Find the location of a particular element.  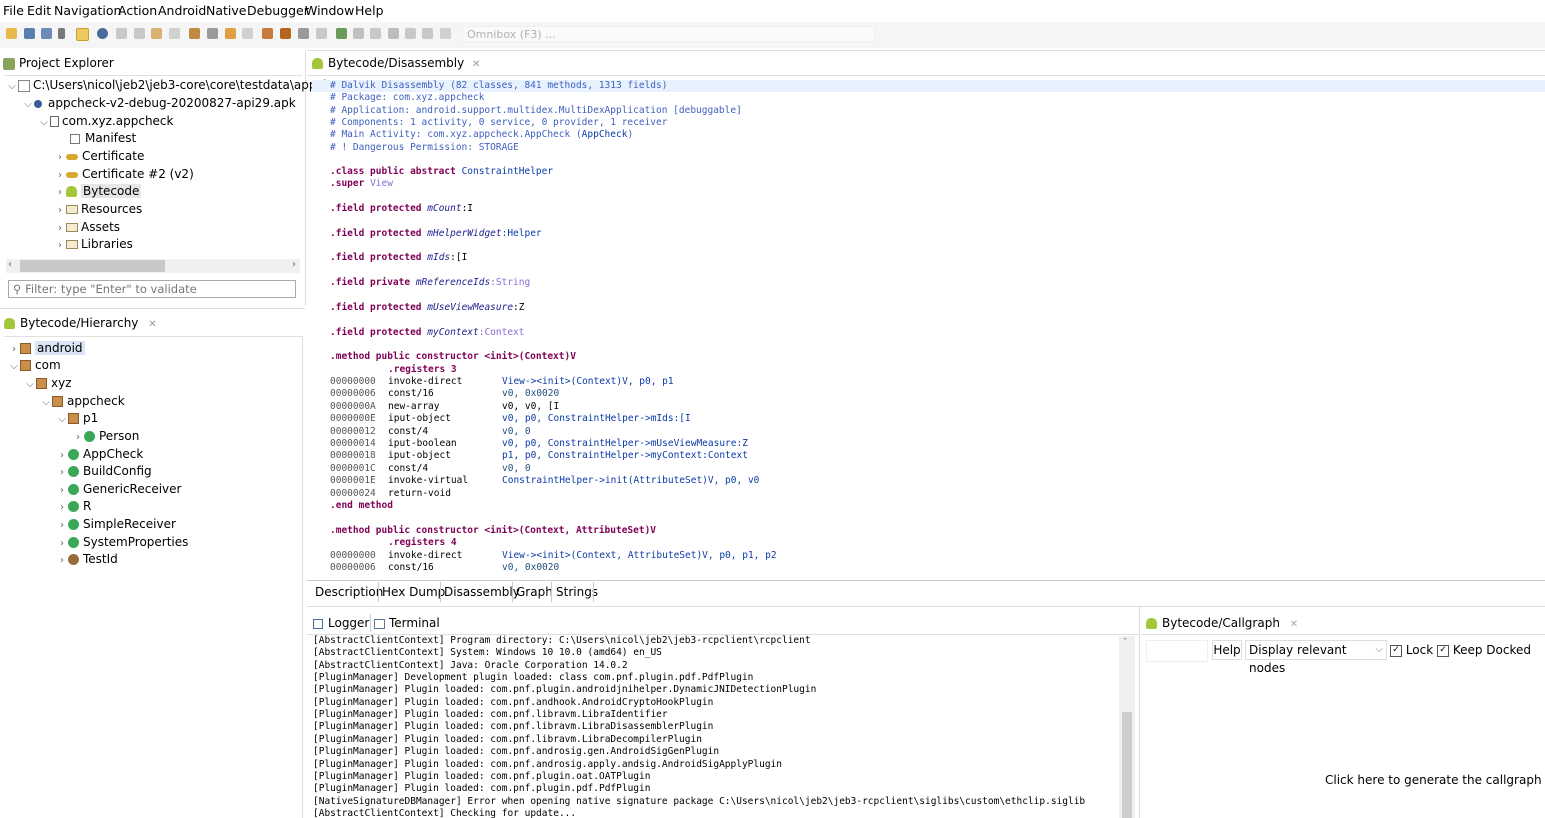

menu-help: Help is located at coordinates (369, 10).